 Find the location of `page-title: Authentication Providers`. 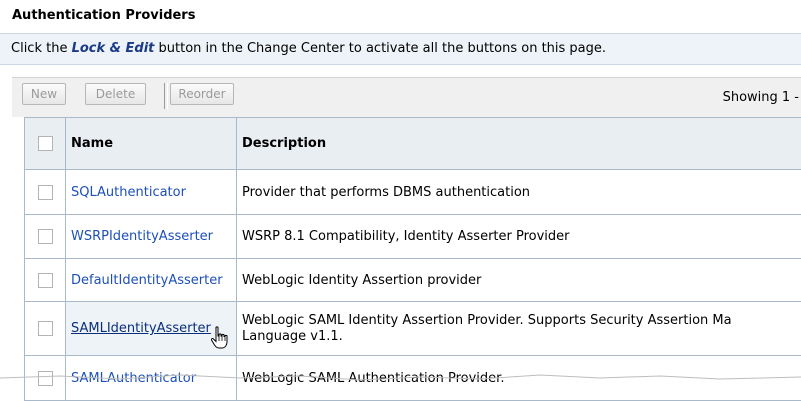

page-title: Authentication Providers is located at coordinates (103, 15).